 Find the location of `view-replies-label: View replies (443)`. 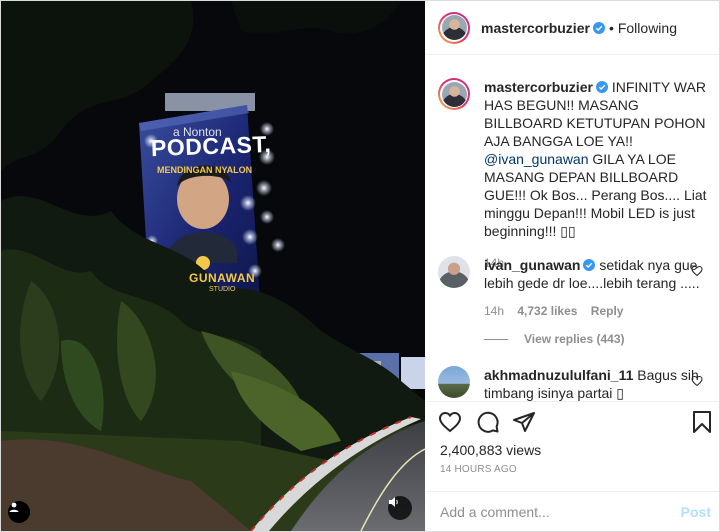

view-replies-label: View replies (443) is located at coordinates (574, 339).